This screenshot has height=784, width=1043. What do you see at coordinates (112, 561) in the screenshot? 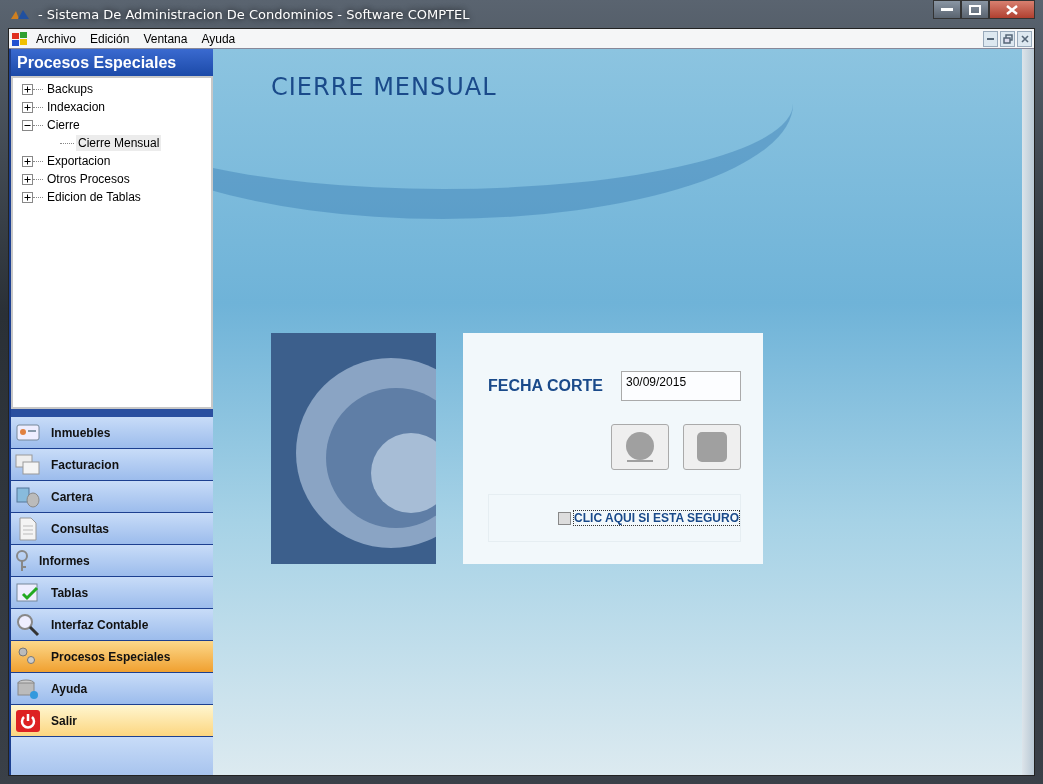
I see `nav-item: Informes` at bounding box center [112, 561].